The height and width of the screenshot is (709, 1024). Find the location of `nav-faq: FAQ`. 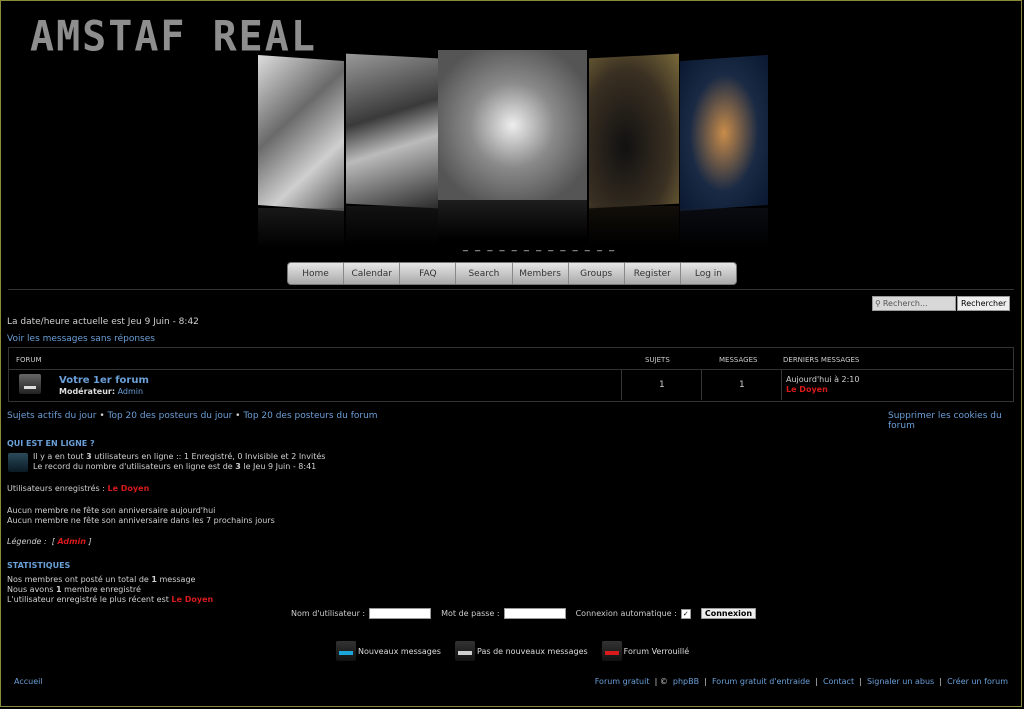

nav-faq: FAQ is located at coordinates (428, 273).